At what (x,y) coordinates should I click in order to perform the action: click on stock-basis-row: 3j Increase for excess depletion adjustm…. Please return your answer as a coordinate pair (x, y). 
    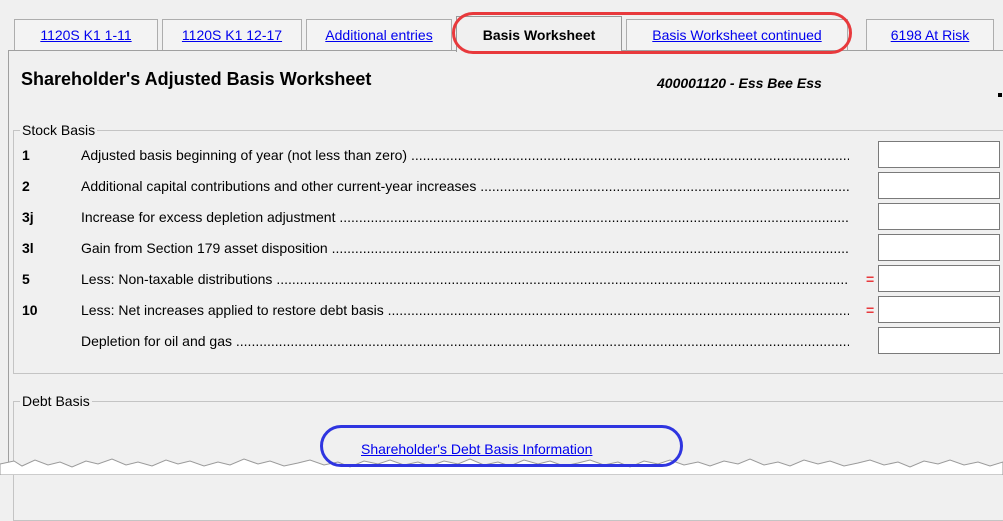
    Looking at the image, I should click on (506, 216).